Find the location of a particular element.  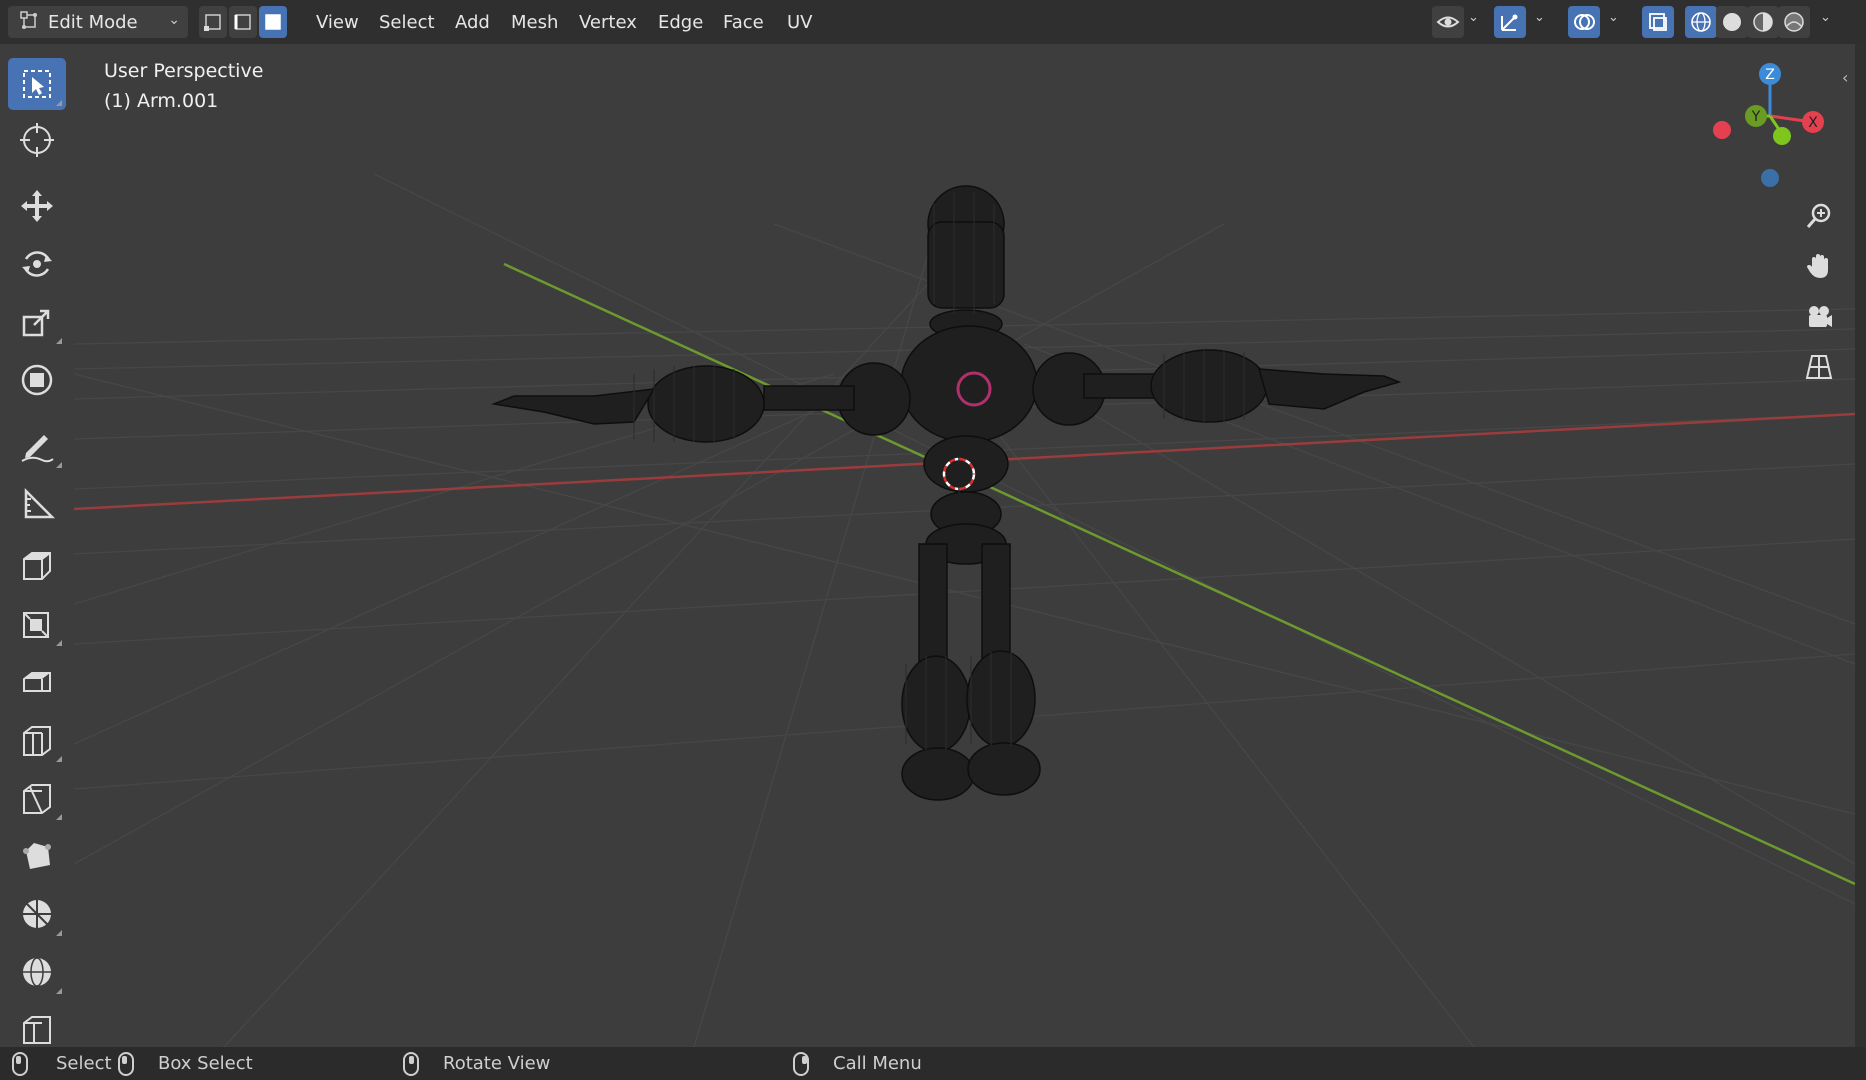

menu-edge: Edge is located at coordinates (680, 22).